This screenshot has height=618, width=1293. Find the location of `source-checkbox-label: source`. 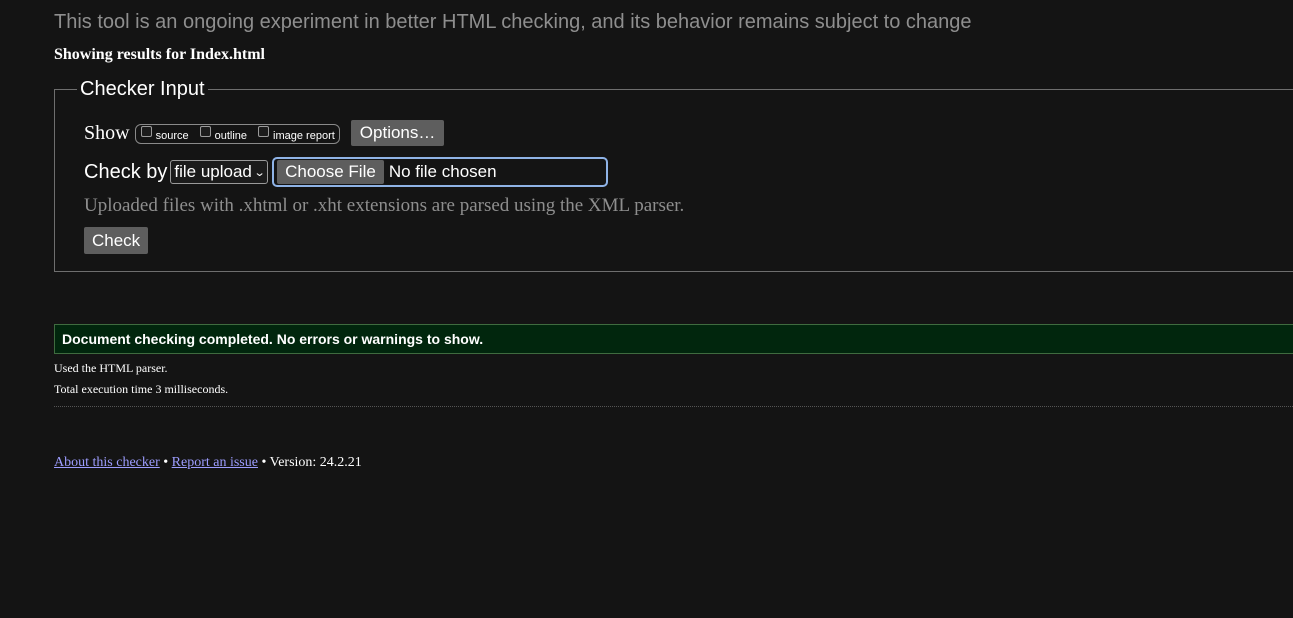

source-checkbox-label: source is located at coordinates (172, 135).